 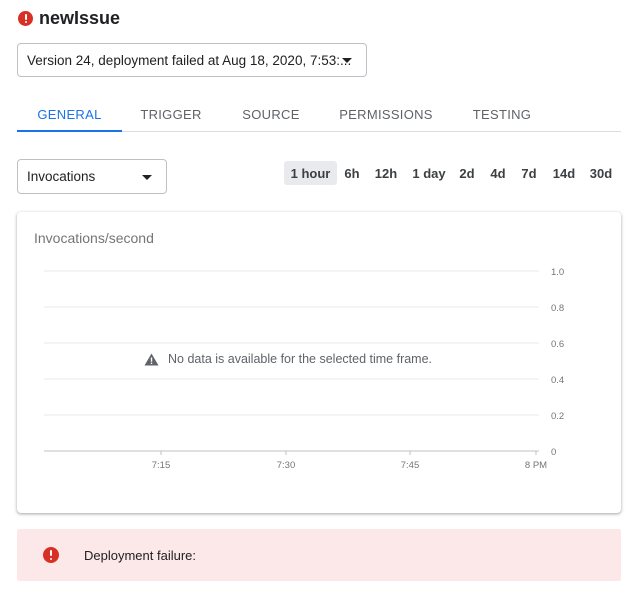 What do you see at coordinates (557, 308) in the screenshot?
I see `y-tick-label: 0.8` at bounding box center [557, 308].